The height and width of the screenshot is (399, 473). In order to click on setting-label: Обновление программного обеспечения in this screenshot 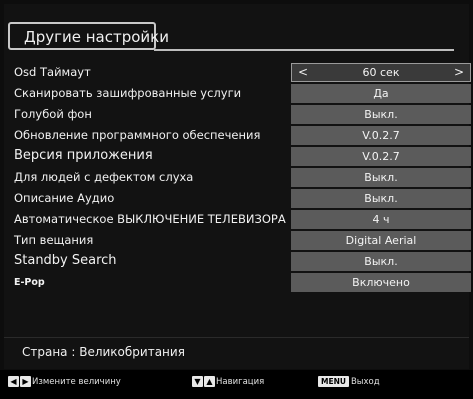, I will do `click(137, 135)`.